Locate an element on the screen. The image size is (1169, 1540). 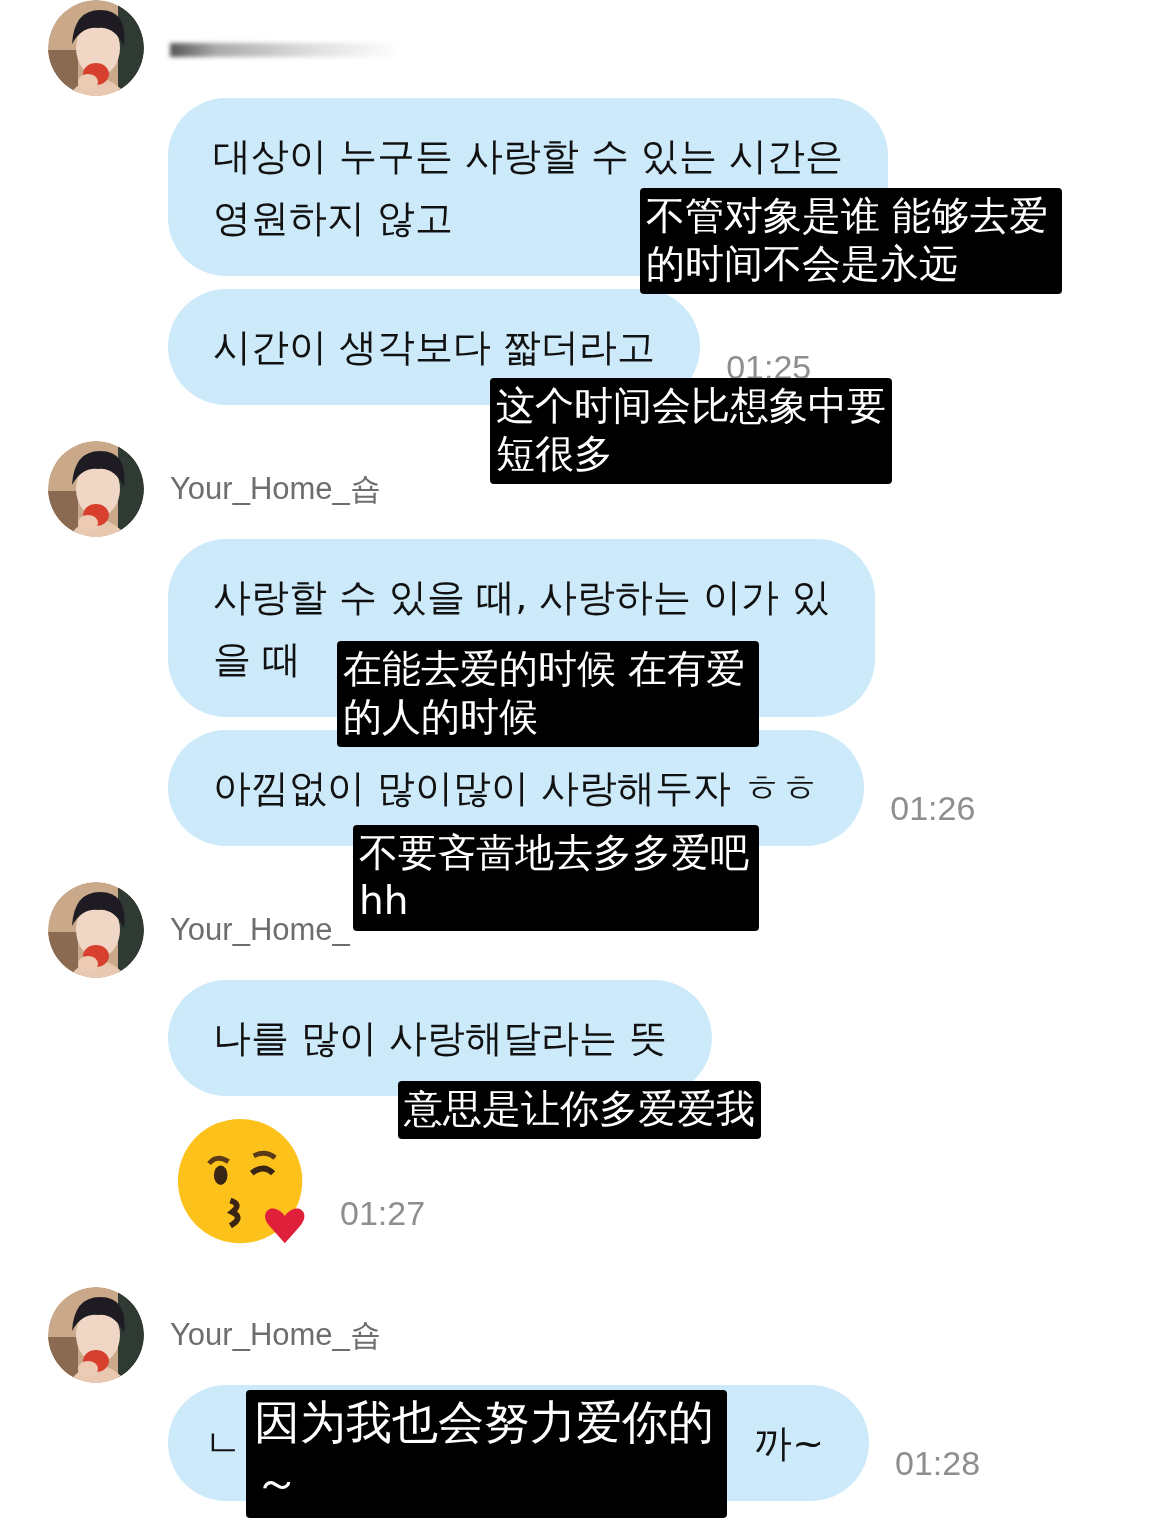
sender-name: Your_Home_ is located at coordinates (260, 930).